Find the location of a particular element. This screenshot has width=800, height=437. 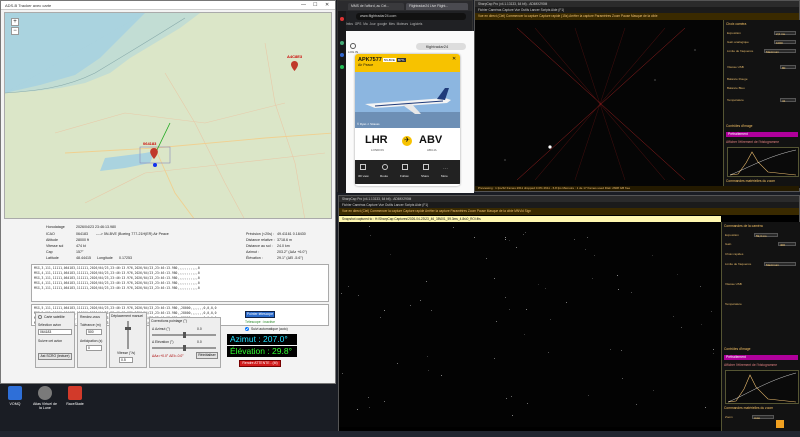

flightradar-brand: flightradar24 is located at coordinates (441, 46).